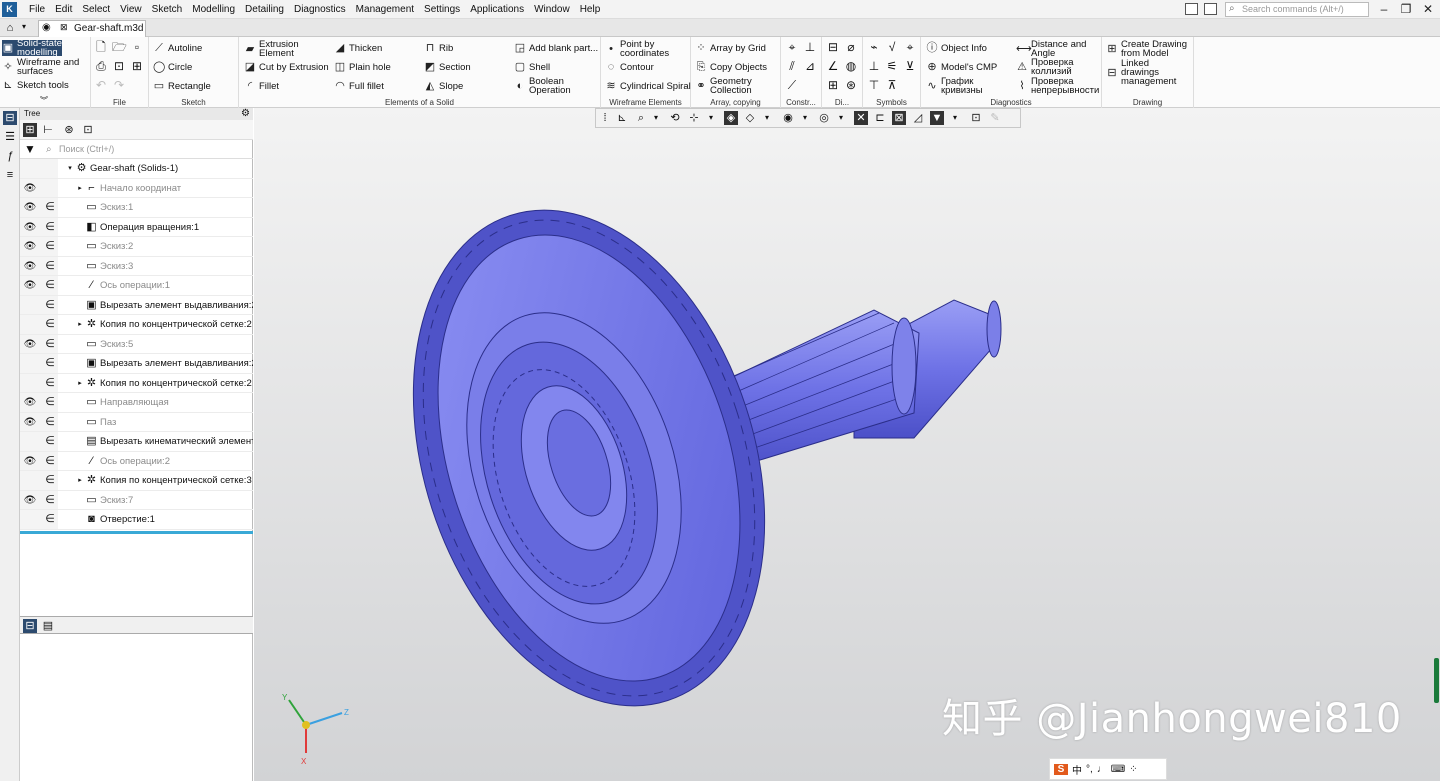 Image resolution: width=1440 pixels, height=781 pixels. I want to click on distance-angle-button: ⟷ Distance and Angle, so click(1059, 49).